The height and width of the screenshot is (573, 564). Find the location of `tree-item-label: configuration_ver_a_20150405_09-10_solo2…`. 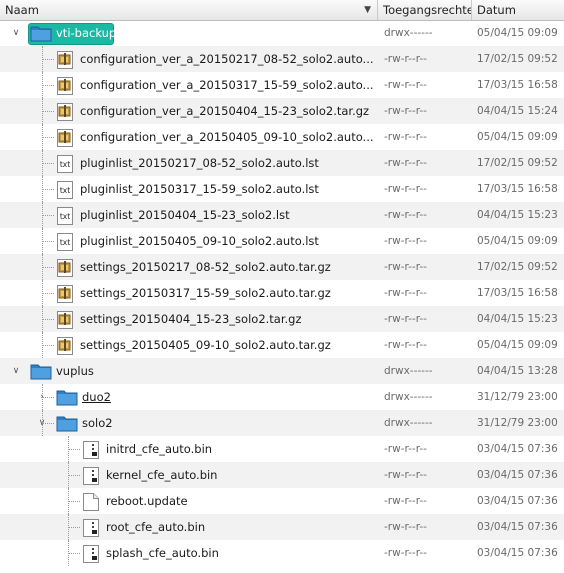

tree-item-label: configuration_ver_a_20150405_09-10_solo2… is located at coordinates (227, 137).